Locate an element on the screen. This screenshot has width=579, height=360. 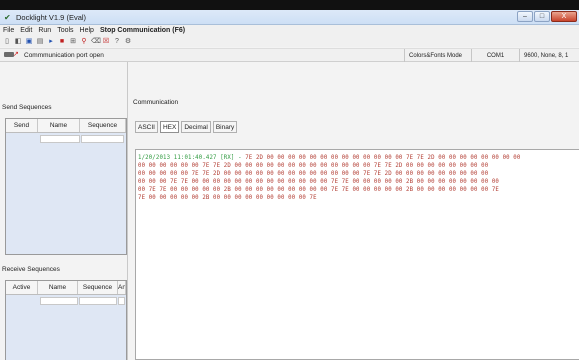
receive-table-header: Active Name Sequence Answ is located at coordinates (66, 288).